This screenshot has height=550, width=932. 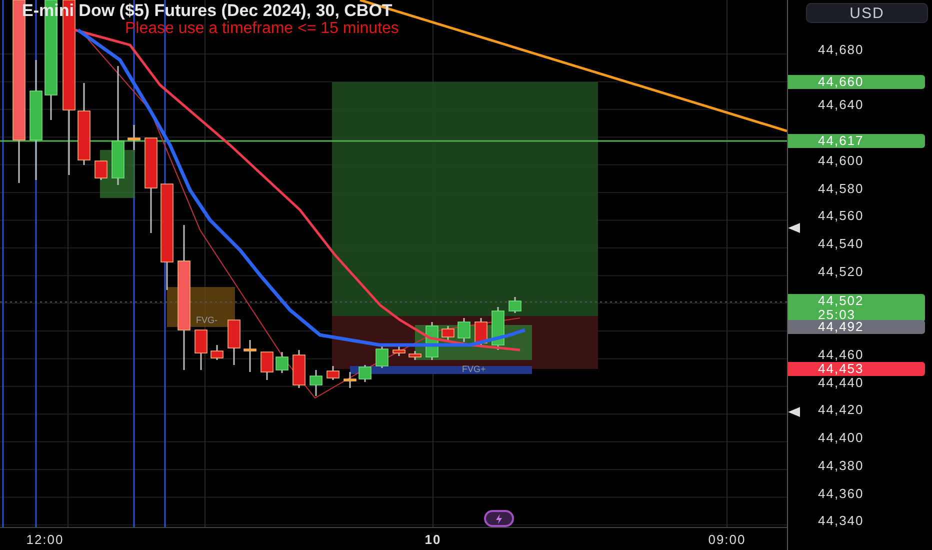 What do you see at coordinates (867, 13) in the screenshot?
I see `currency-button: USD` at bounding box center [867, 13].